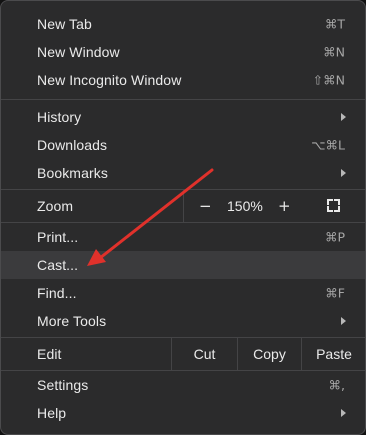 The width and height of the screenshot is (366, 435). What do you see at coordinates (284, 206) in the screenshot?
I see `zoom-in-button: +` at bounding box center [284, 206].